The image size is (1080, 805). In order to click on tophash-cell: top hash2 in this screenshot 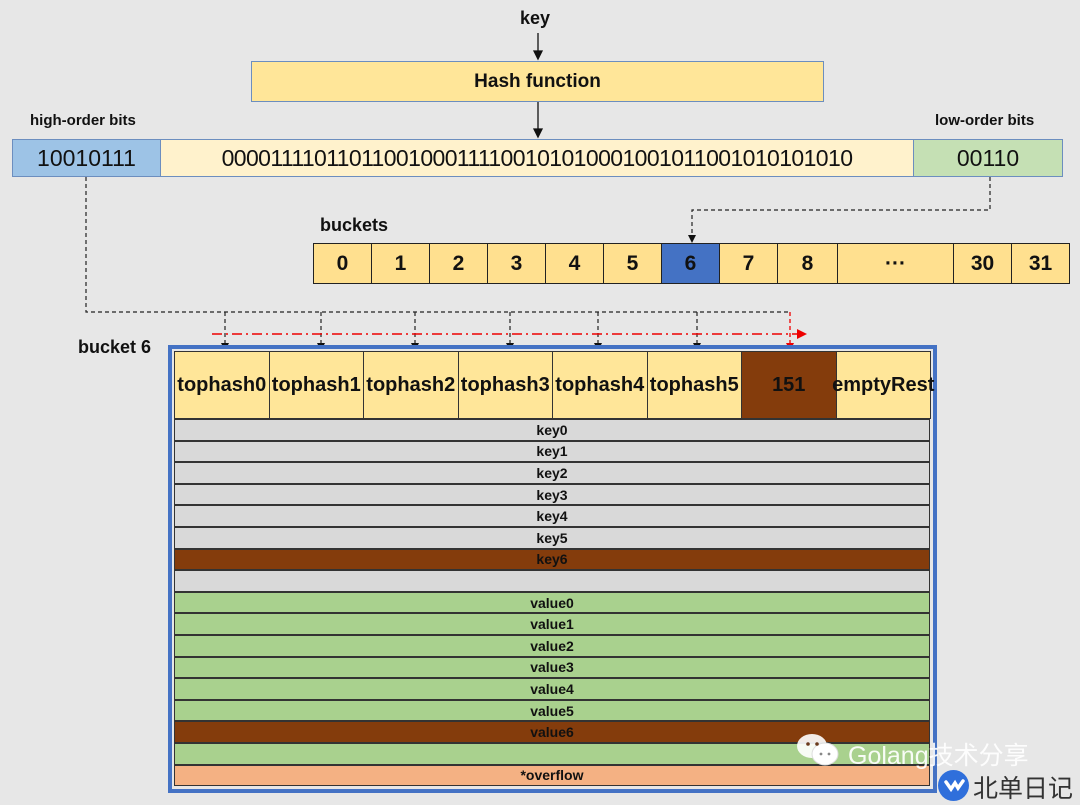, I will do `click(411, 385)`.